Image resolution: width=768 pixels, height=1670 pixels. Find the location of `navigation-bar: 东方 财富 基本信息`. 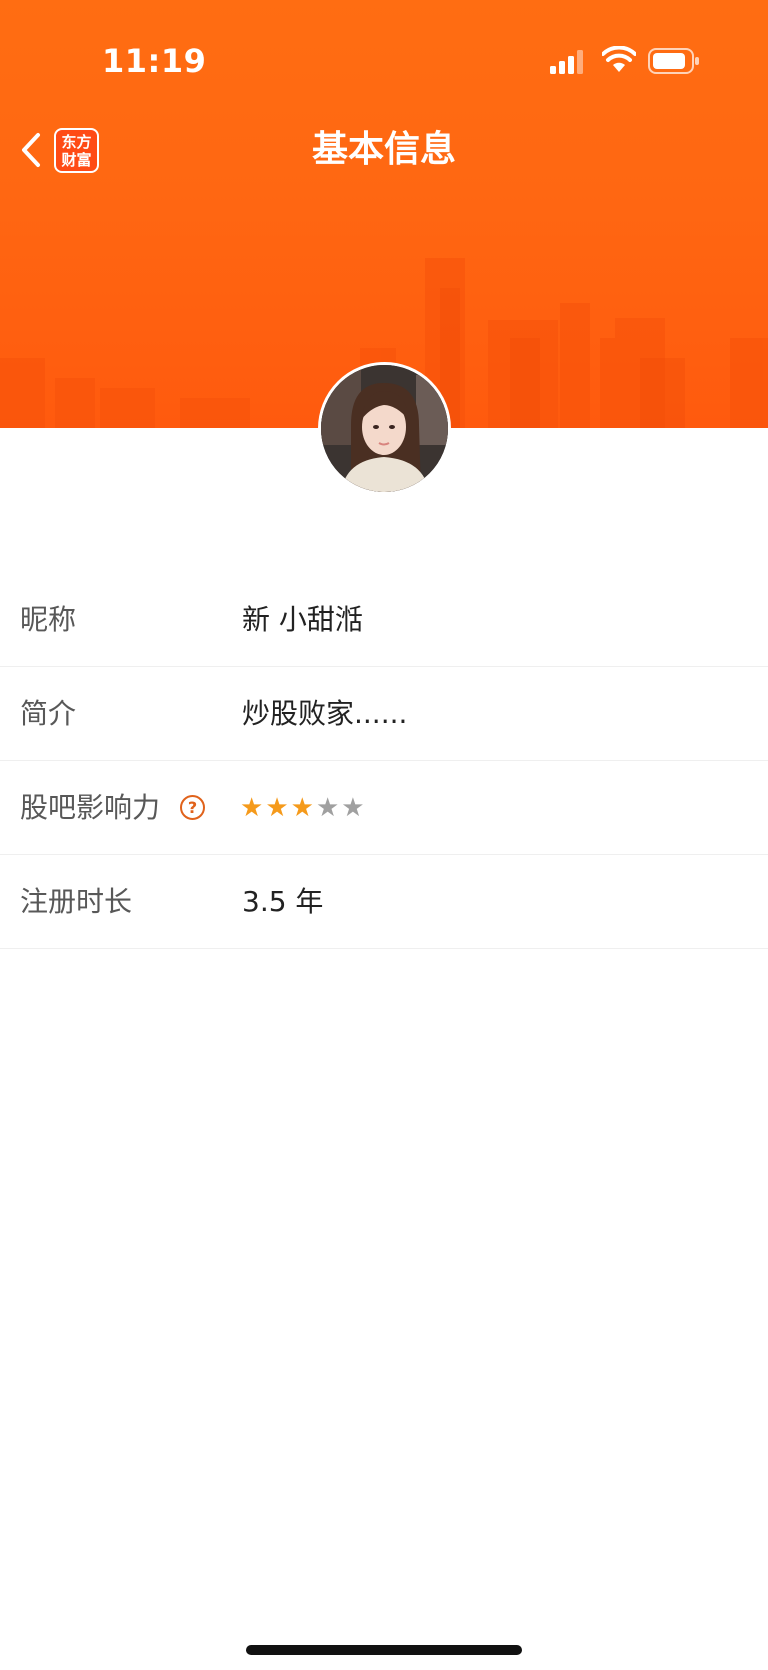

navigation-bar: 东方 财富 基本信息 is located at coordinates (384, 150).